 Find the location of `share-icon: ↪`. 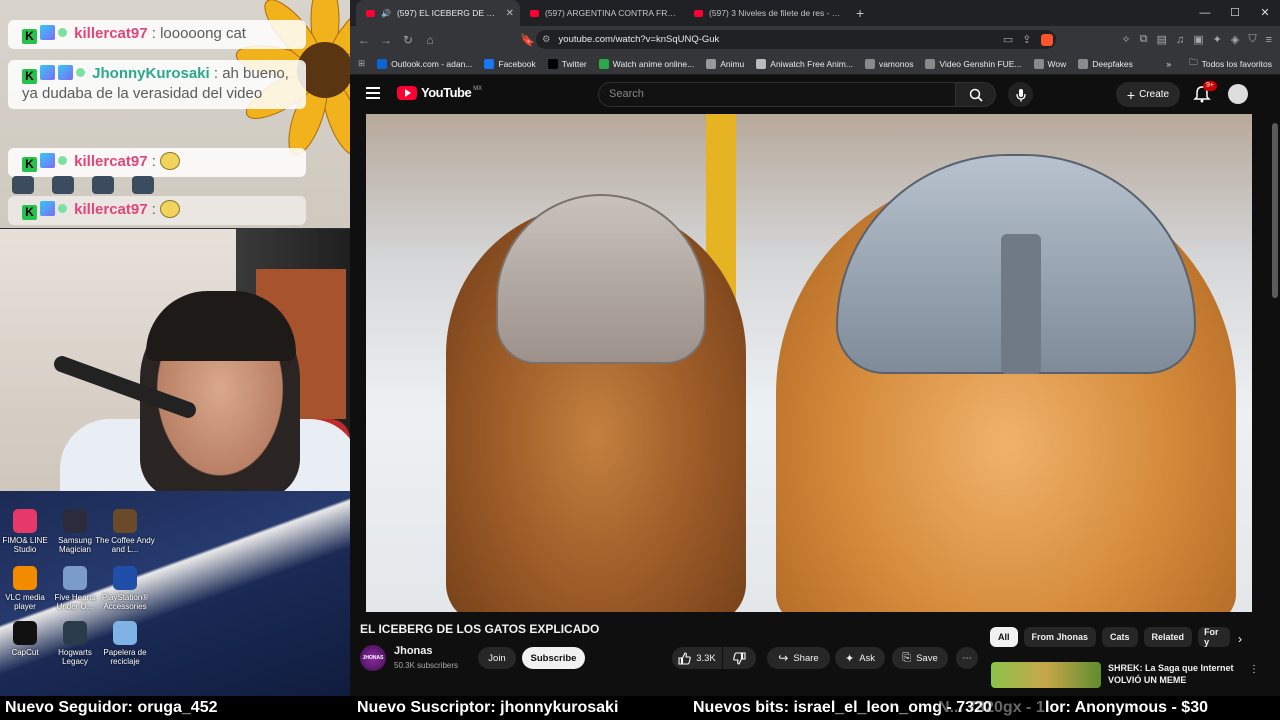

share-icon: ↪ is located at coordinates (783, 658).